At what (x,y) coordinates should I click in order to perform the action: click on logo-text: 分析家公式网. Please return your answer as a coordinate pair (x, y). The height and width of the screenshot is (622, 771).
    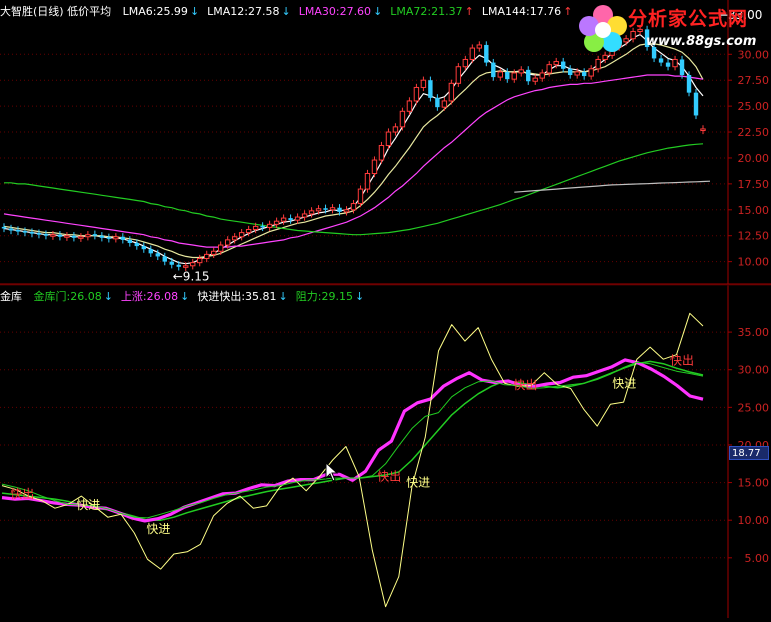
    Looking at the image, I should click on (688, 19).